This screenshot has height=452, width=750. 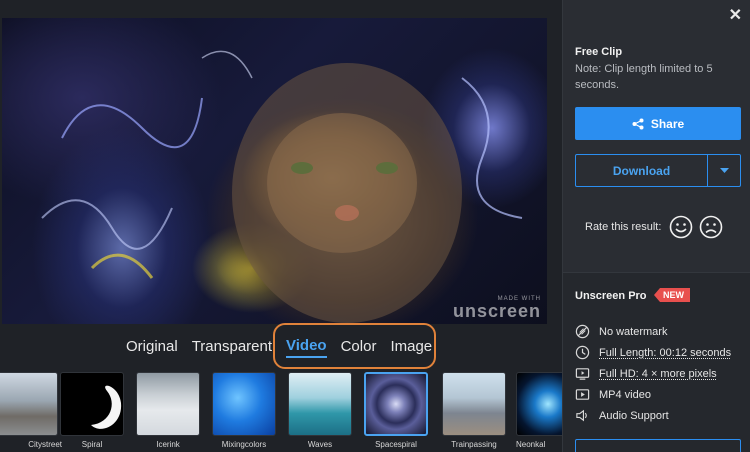 What do you see at coordinates (634, 416) in the screenshot?
I see `feature-label: Audio Support` at bounding box center [634, 416].